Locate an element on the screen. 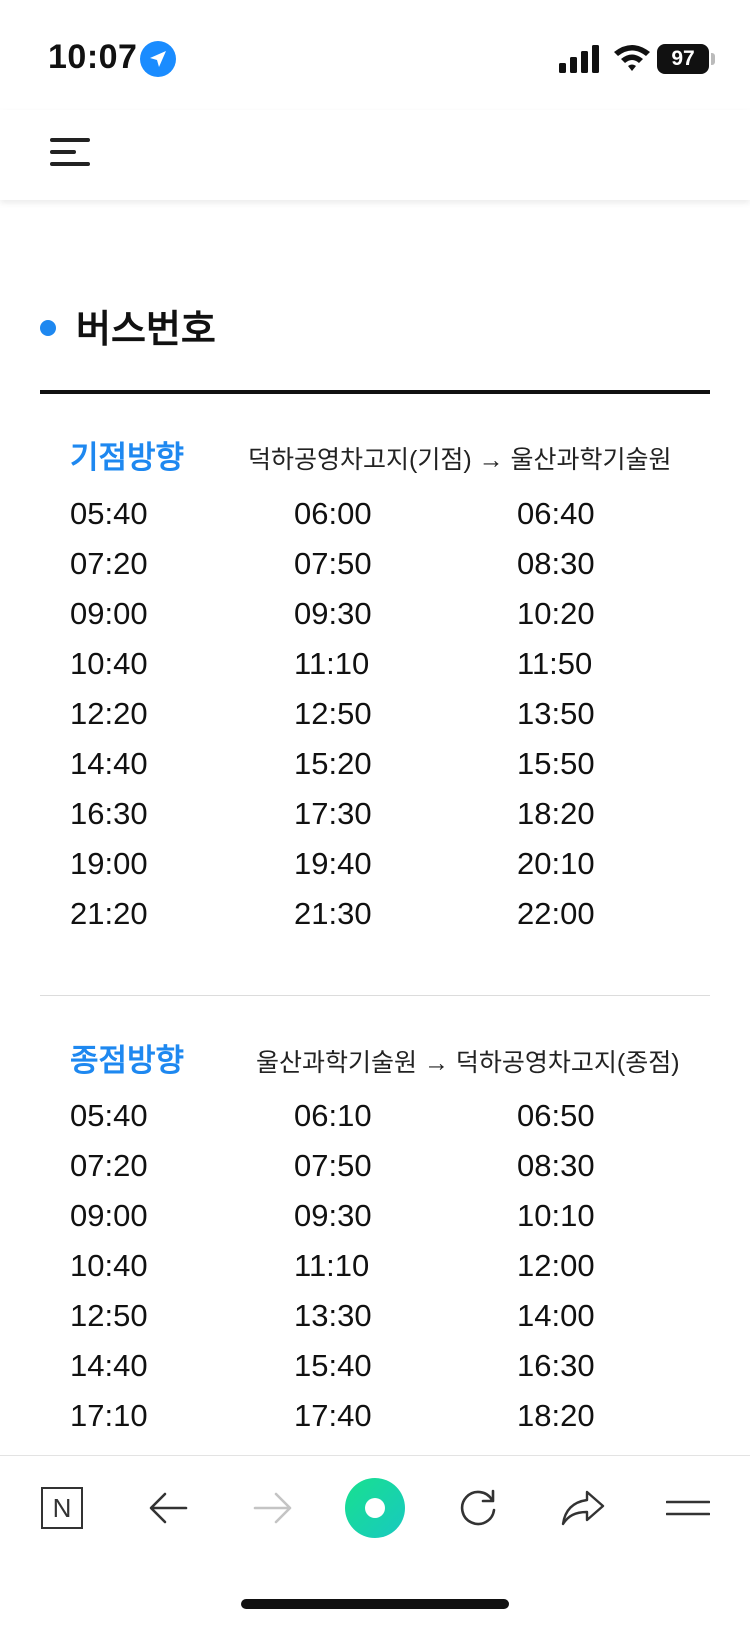  browser-toolbar: N is located at coordinates (375, 1540).